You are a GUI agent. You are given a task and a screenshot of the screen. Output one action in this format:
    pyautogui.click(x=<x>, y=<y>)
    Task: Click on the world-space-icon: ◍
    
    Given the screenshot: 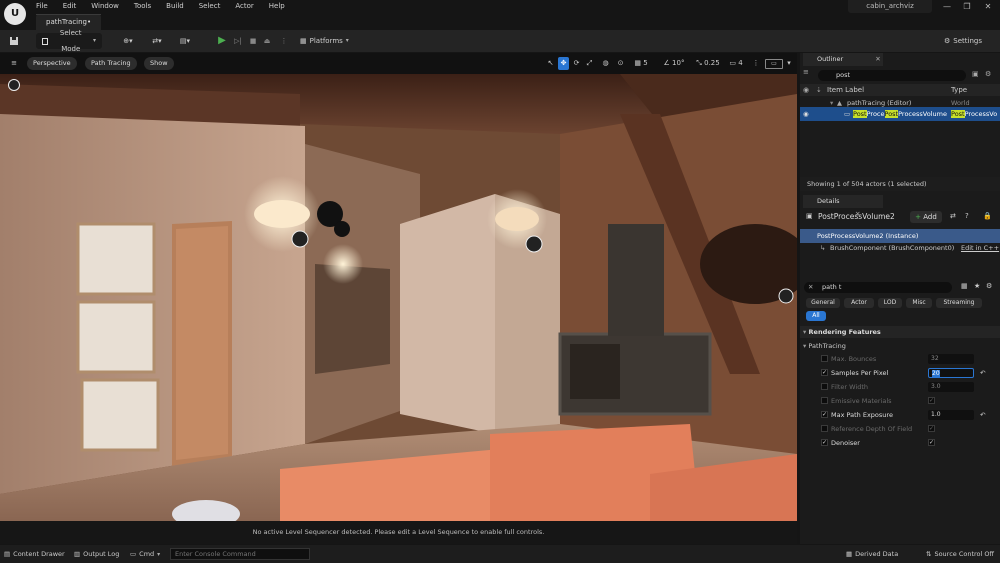 What is the action you would take?
    pyautogui.click(x=605, y=63)
    